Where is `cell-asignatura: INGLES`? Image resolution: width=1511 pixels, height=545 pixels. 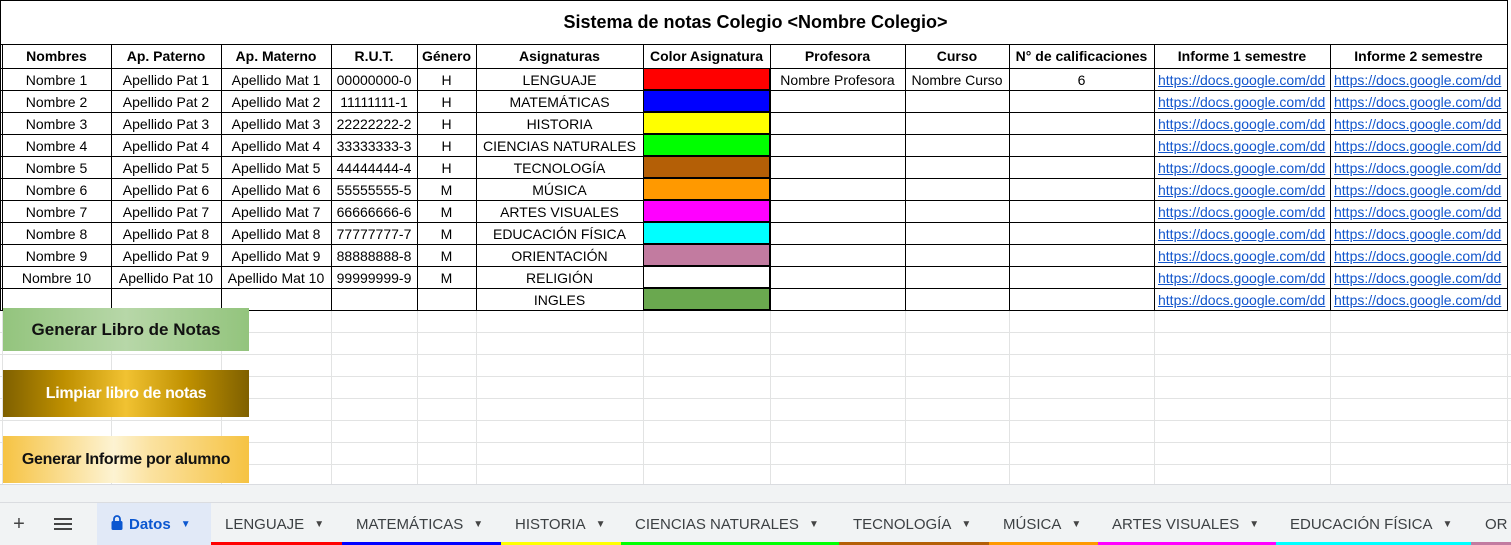
cell-asignatura: INGLES is located at coordinates (559, 299).